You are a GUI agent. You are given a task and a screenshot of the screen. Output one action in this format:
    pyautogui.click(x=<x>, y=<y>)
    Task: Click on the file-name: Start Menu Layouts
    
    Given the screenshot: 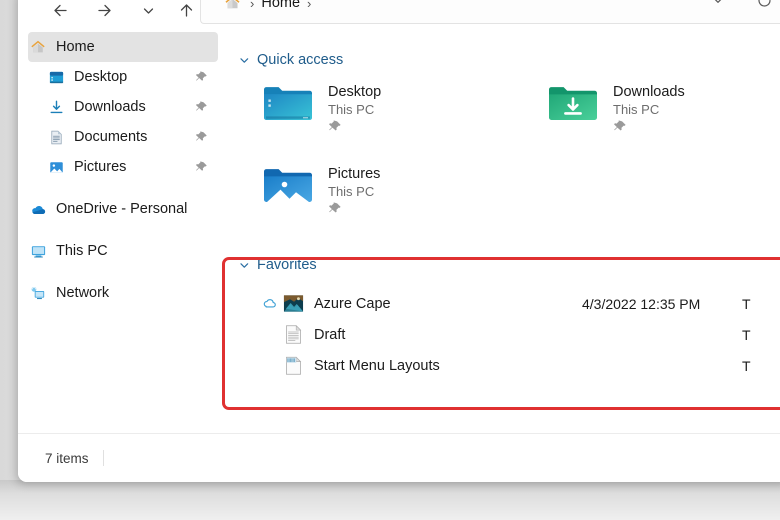 What is the action you would take?
    pyautogui.click(x=377, y=365)
    